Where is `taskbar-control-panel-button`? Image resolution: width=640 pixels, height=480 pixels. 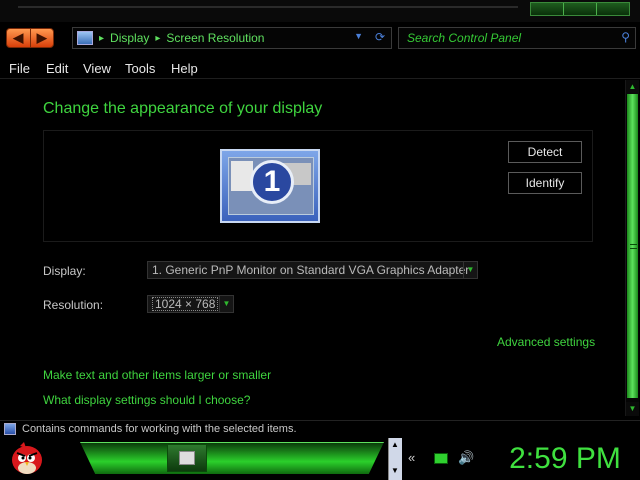
taskbar-control-panel-button is located at coordinates (187, 458).